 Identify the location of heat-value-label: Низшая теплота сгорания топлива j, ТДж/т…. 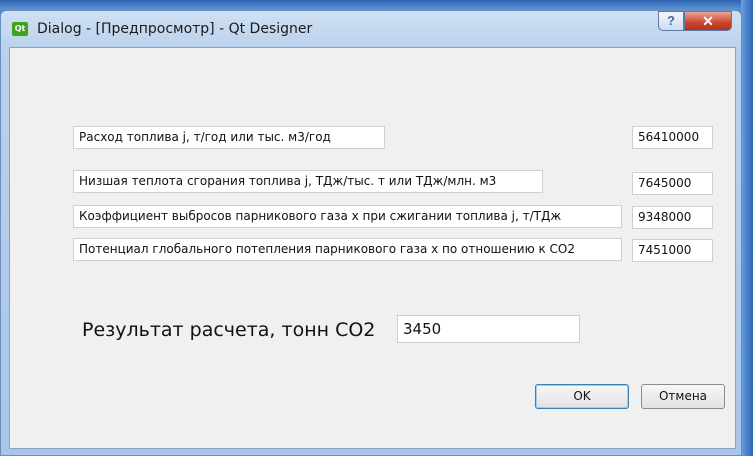
(308, 181).